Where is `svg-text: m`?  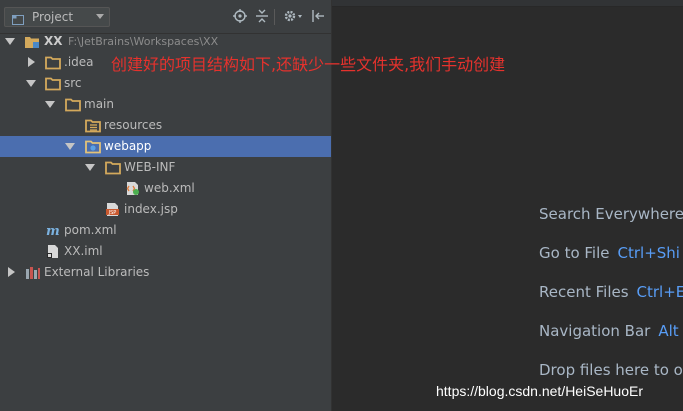 svg-text: m is located at coordinates (53, 231).